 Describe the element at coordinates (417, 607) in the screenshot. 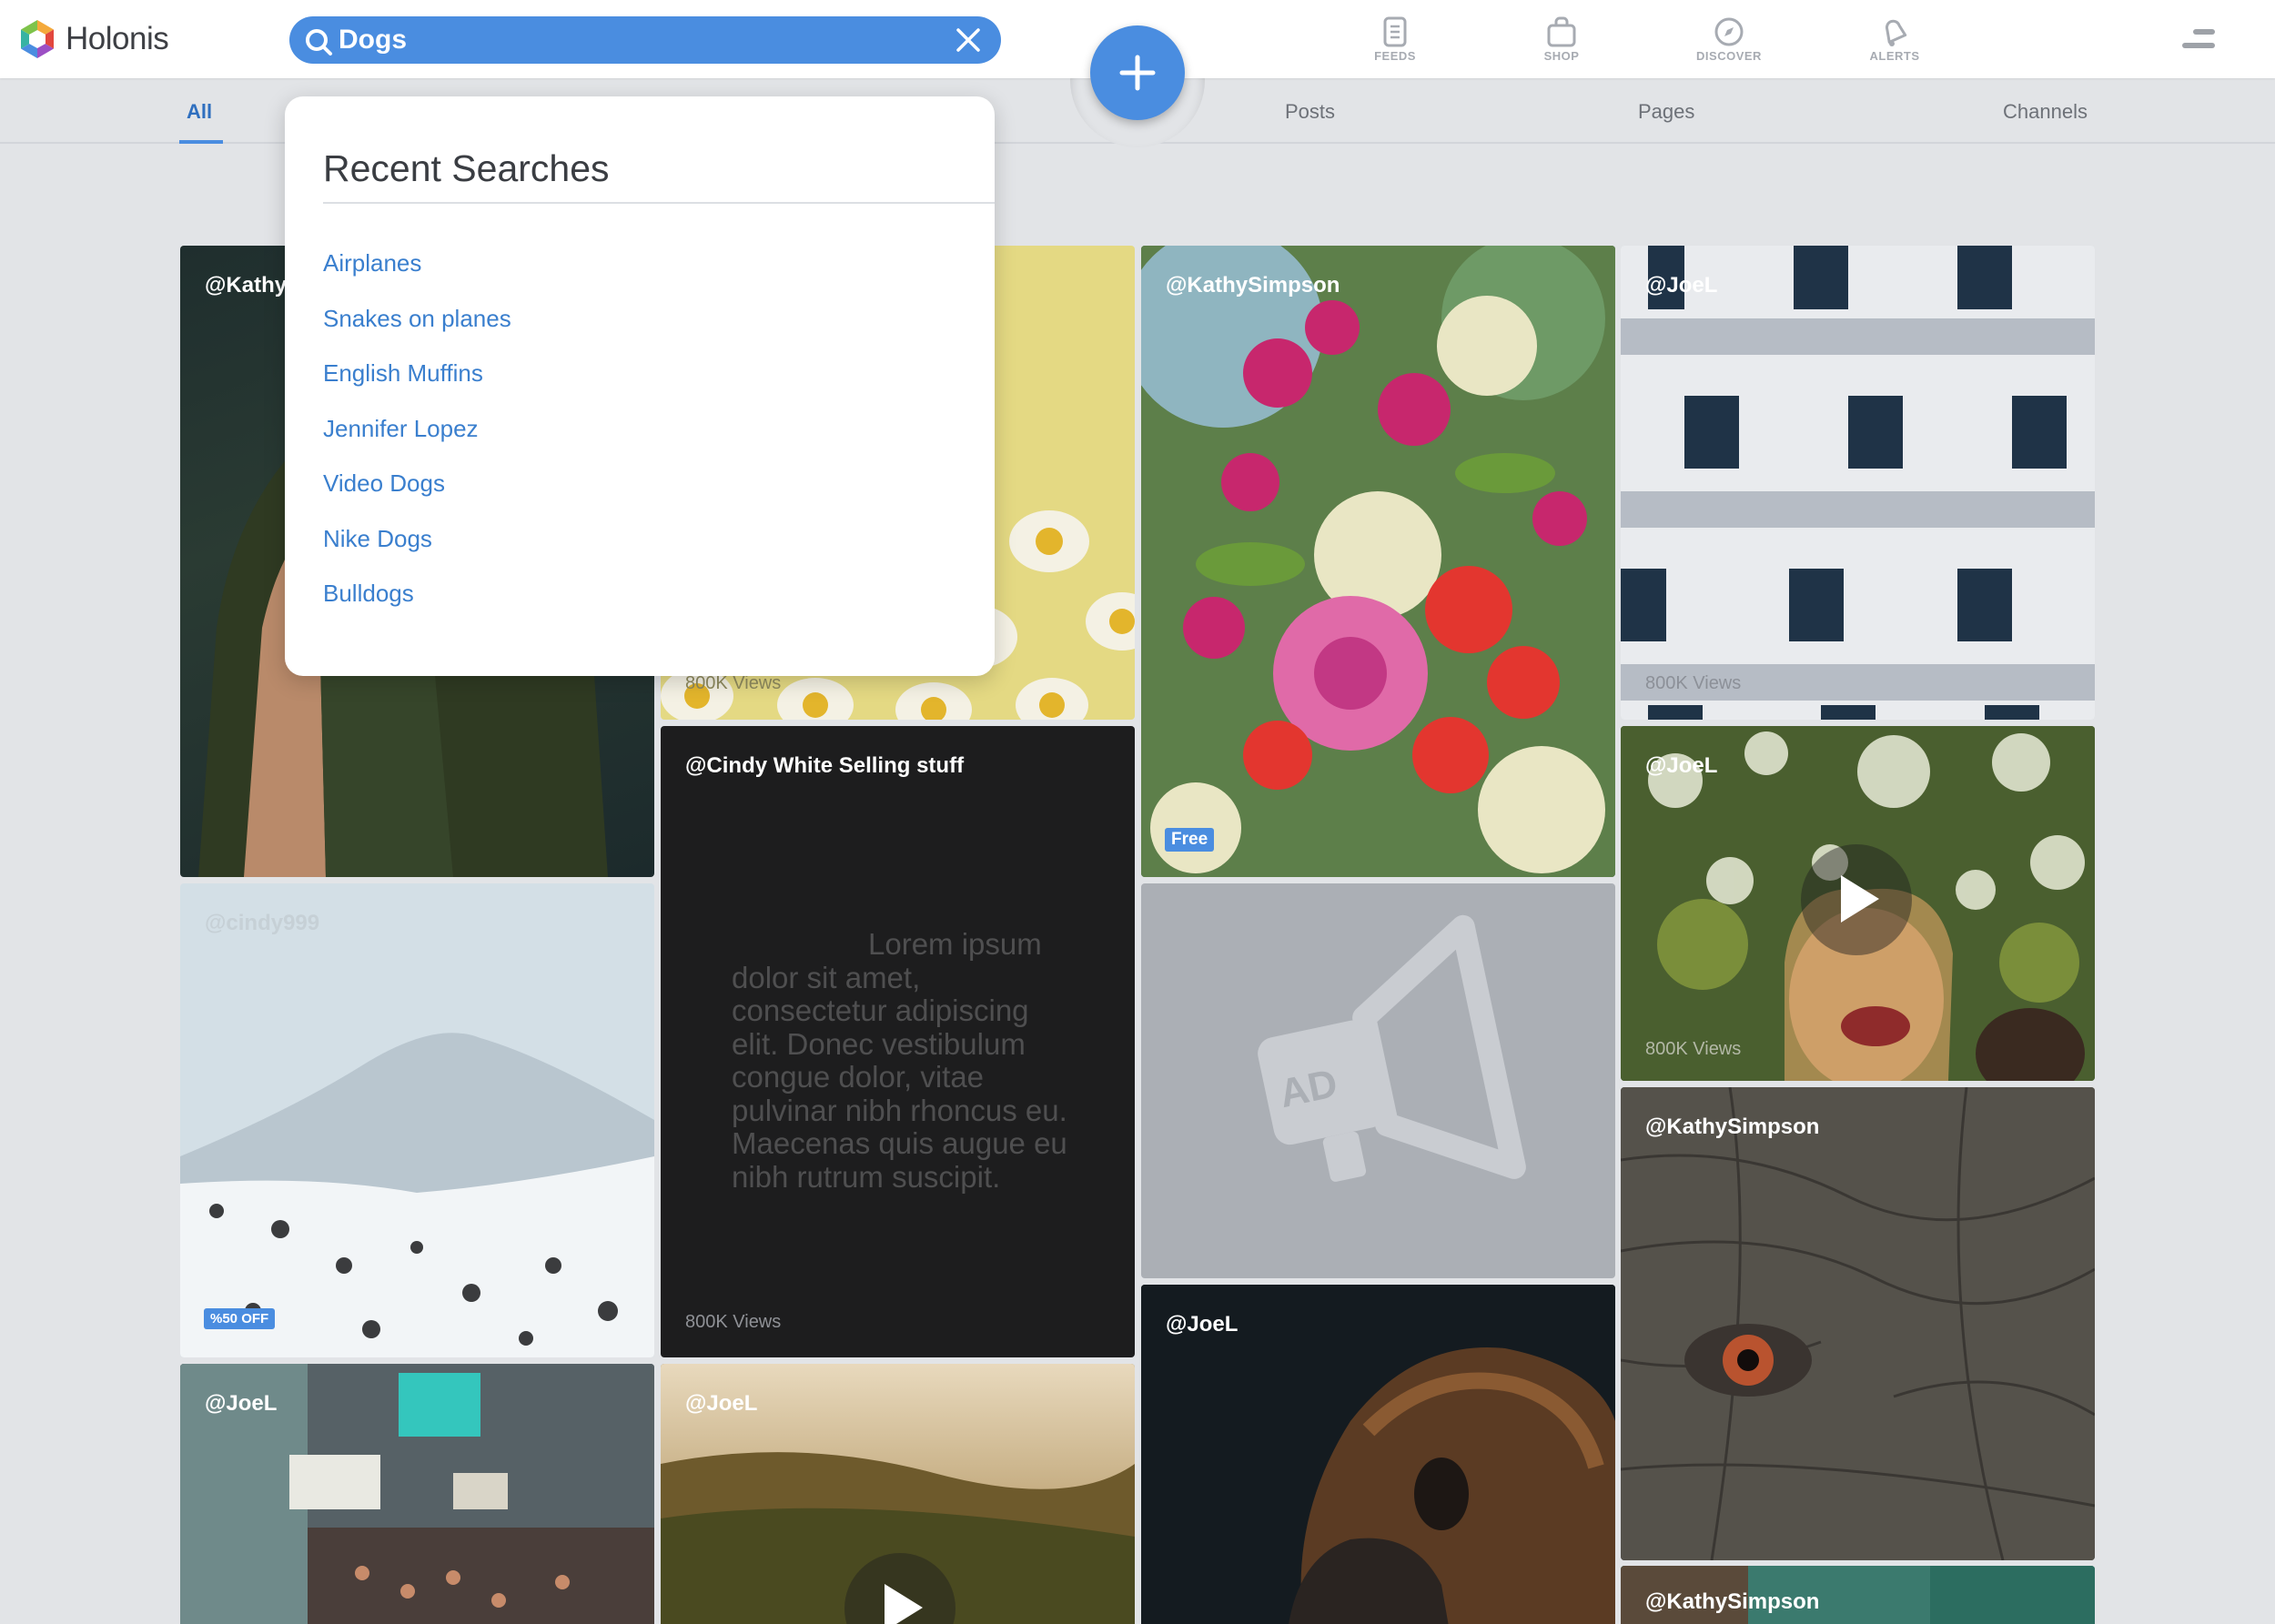

I see `recent-search-item: Bulldogs` at that location.